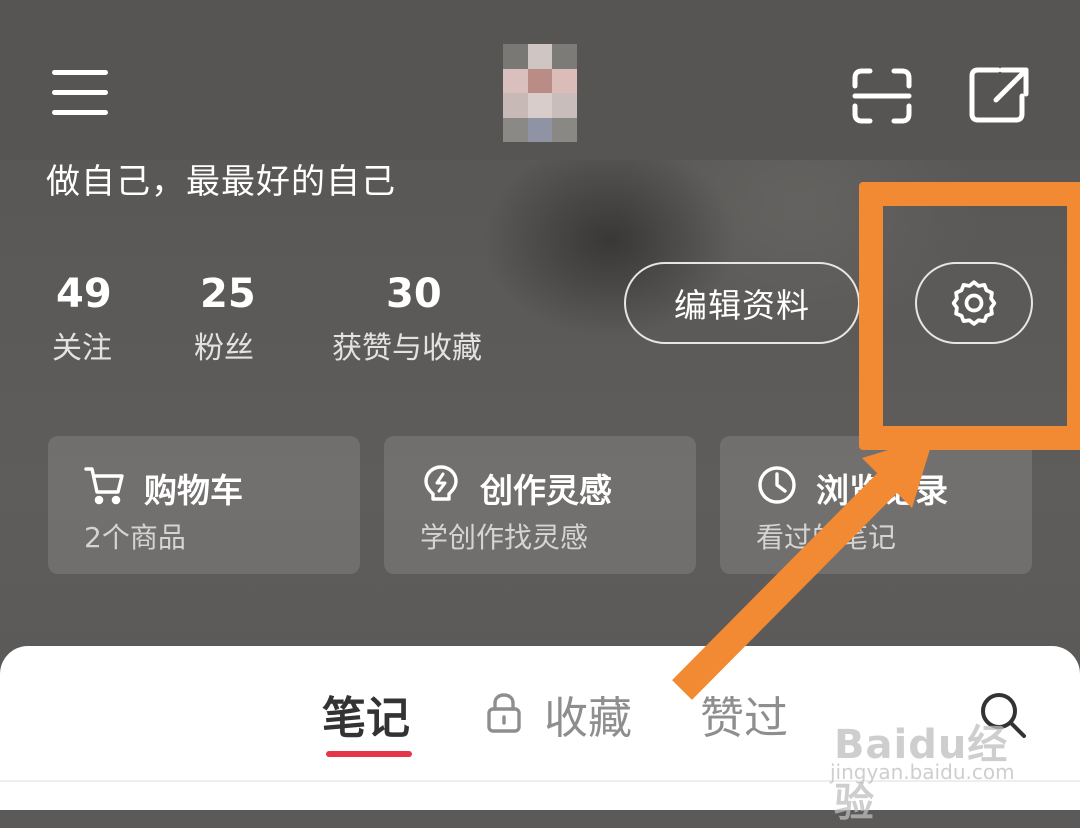 The image size is (1080, 828). What do you see at coordinates (221, 182) in the screenshot?
I see `profile-bio: 做自己，最最好的自己` at bounding box center [221, 182].